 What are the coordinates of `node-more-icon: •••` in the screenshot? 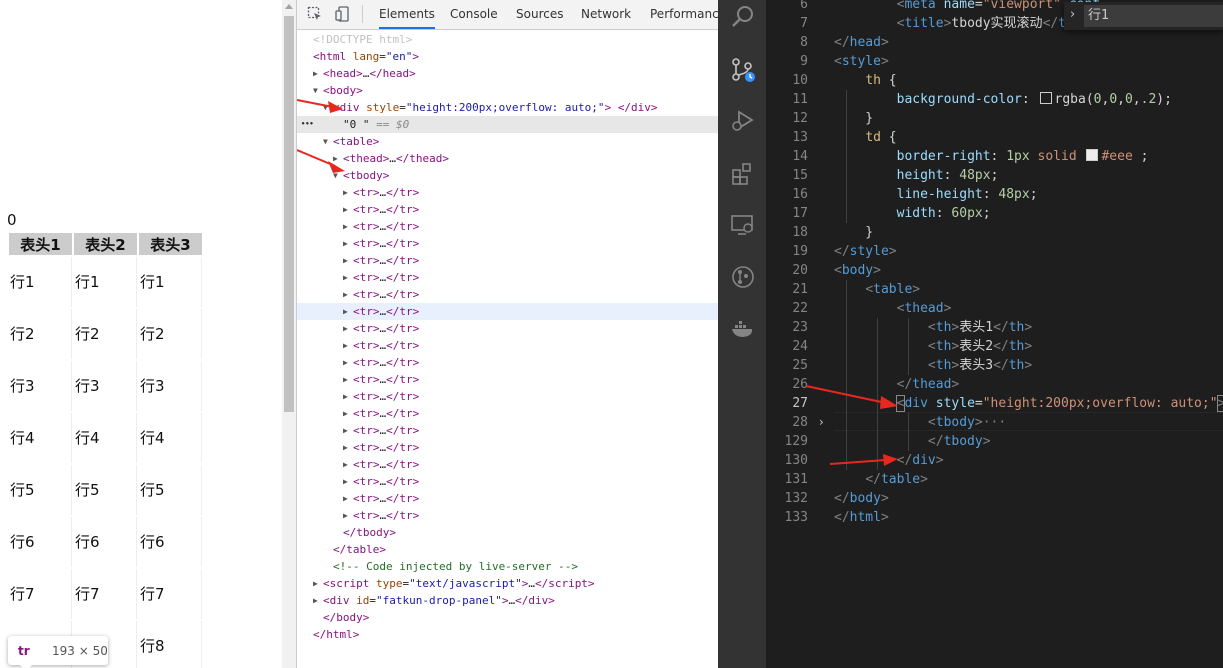 It's located at (307, 124).